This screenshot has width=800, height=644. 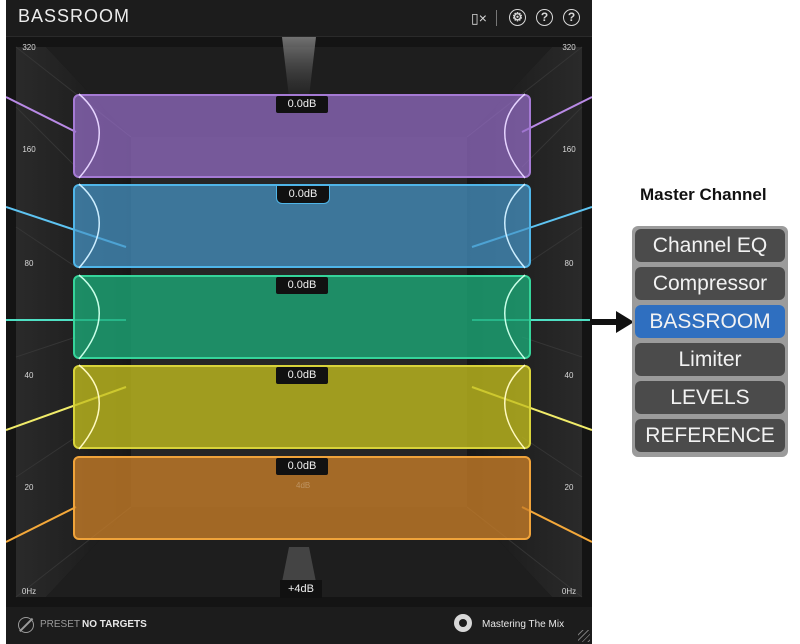 I want to click on axis-label-left: 160, so click(x=29, y=149).